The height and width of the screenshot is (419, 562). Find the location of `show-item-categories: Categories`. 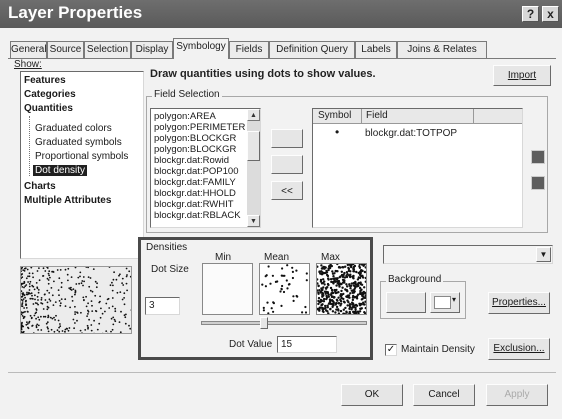

show-item-categories: Categories is located at coordinates (50, 94).